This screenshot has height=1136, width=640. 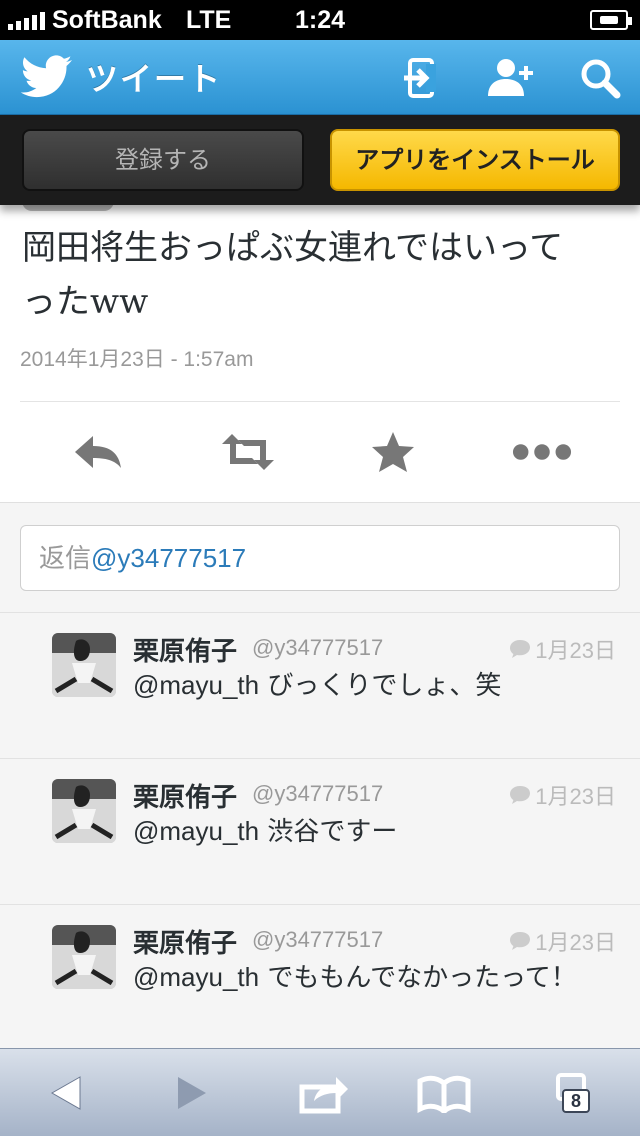 I want to click on back-button, so click(x=66, y=1093).